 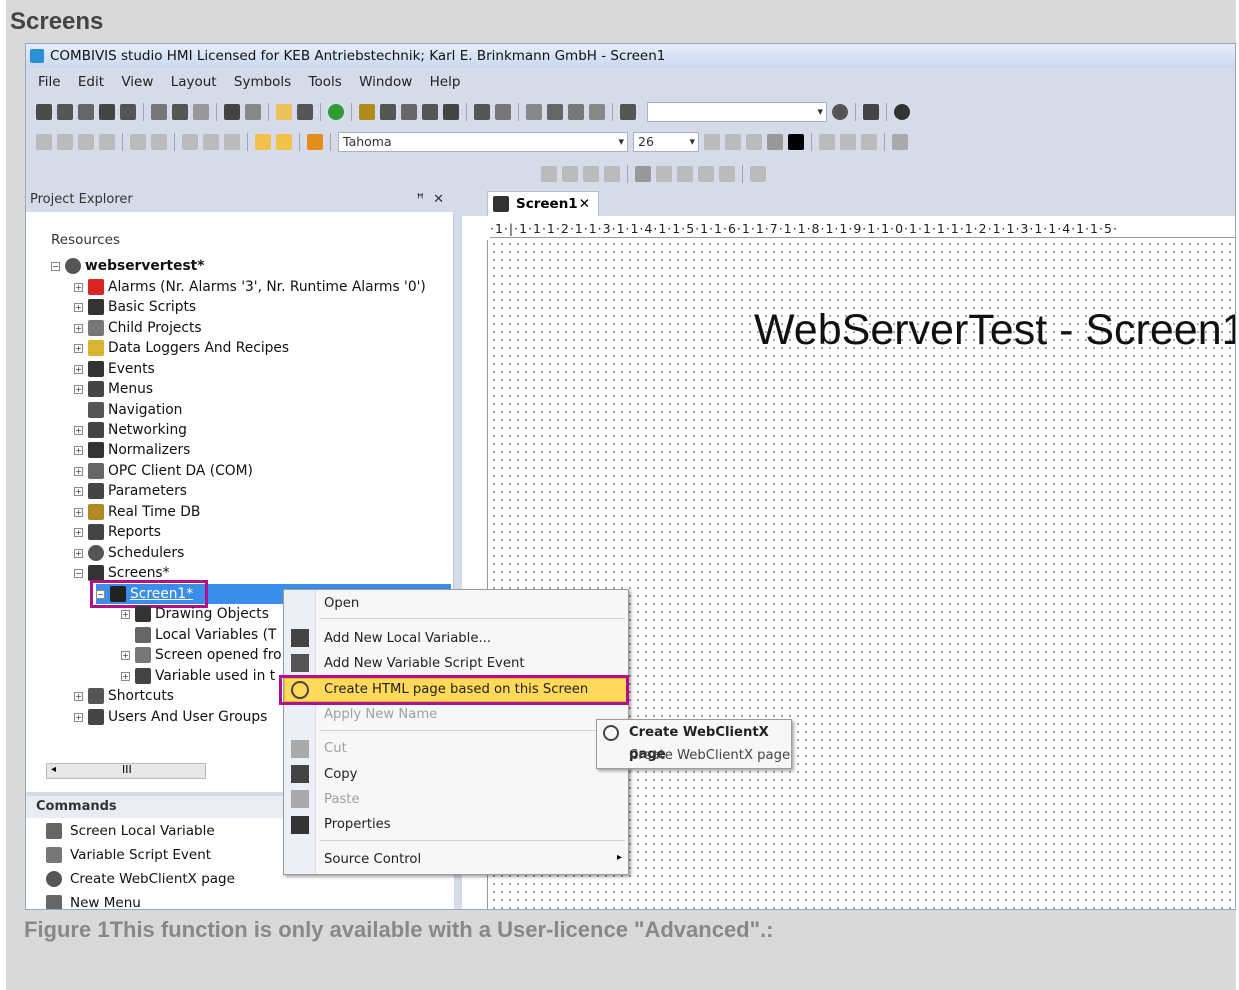 What do you see at coordinates (135, 410) in the screenshot?
I see `tree-item-navigation: Navigation` at bounding box center [135, 410].